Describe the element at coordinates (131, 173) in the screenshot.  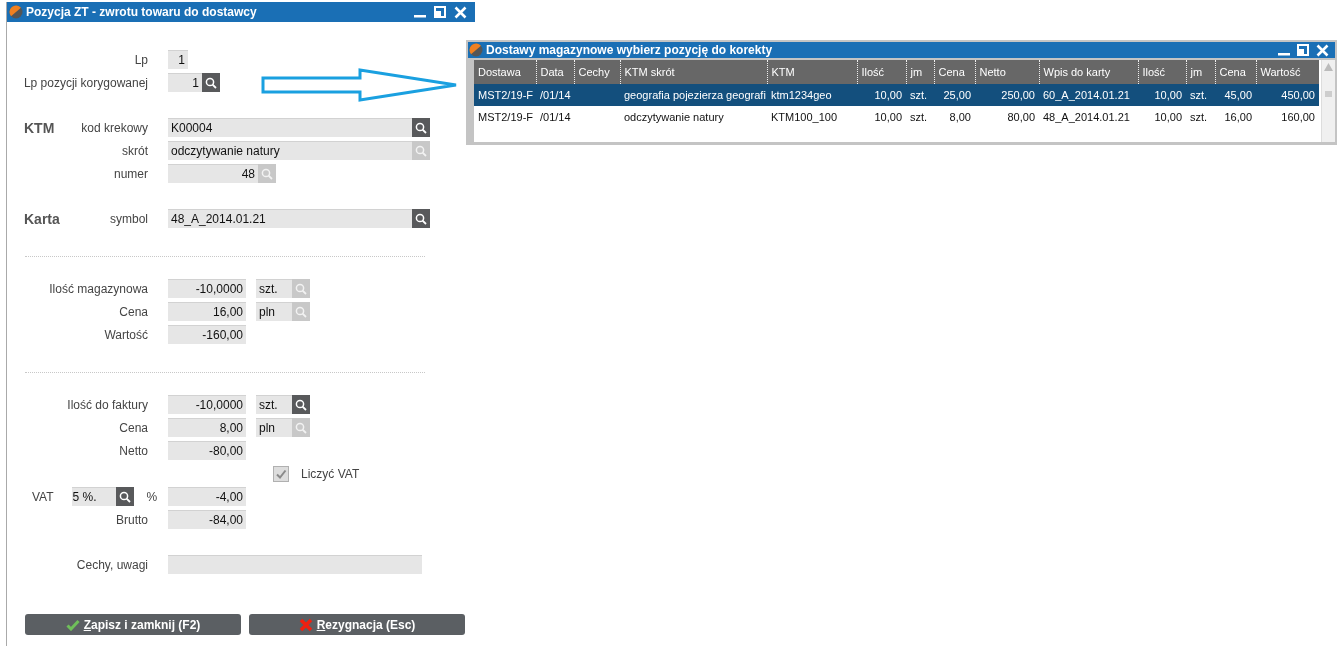
I see `field-label: numer` at that location.